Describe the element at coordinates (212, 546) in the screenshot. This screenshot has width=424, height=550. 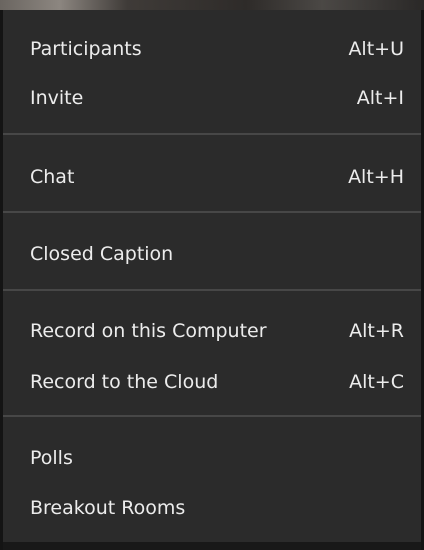
I see `menu-bottom-edge` at that location.